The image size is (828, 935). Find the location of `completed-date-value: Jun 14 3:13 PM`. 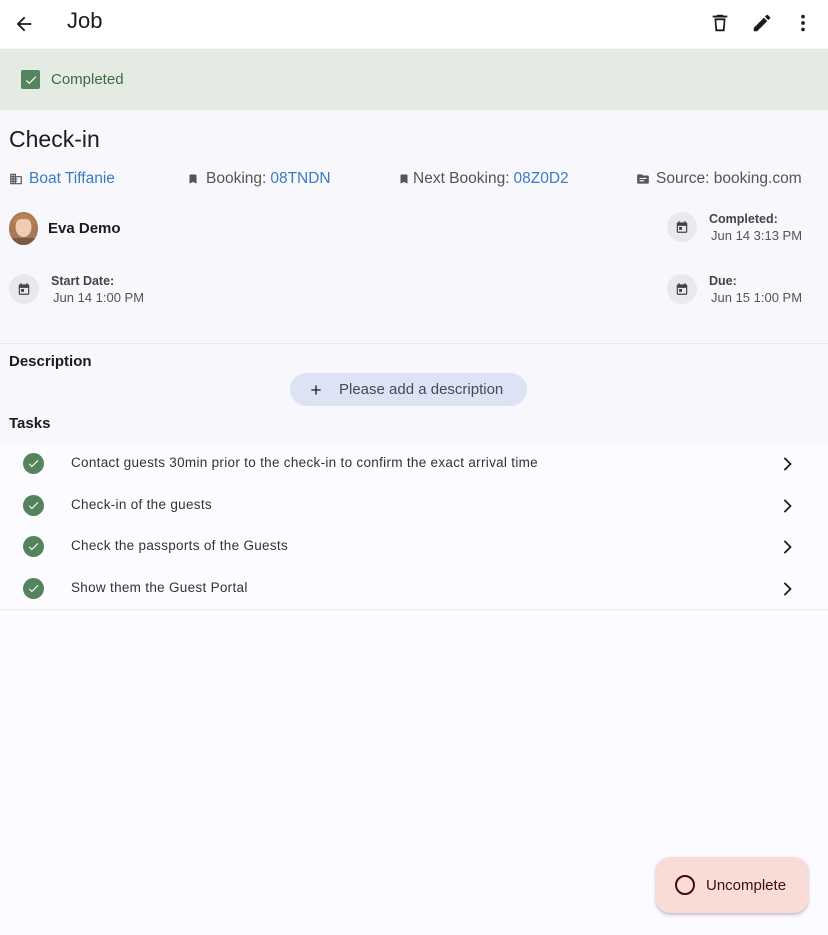

completed-date-value: Jun 14 3:13 PM is located at coordinates (757, 235).